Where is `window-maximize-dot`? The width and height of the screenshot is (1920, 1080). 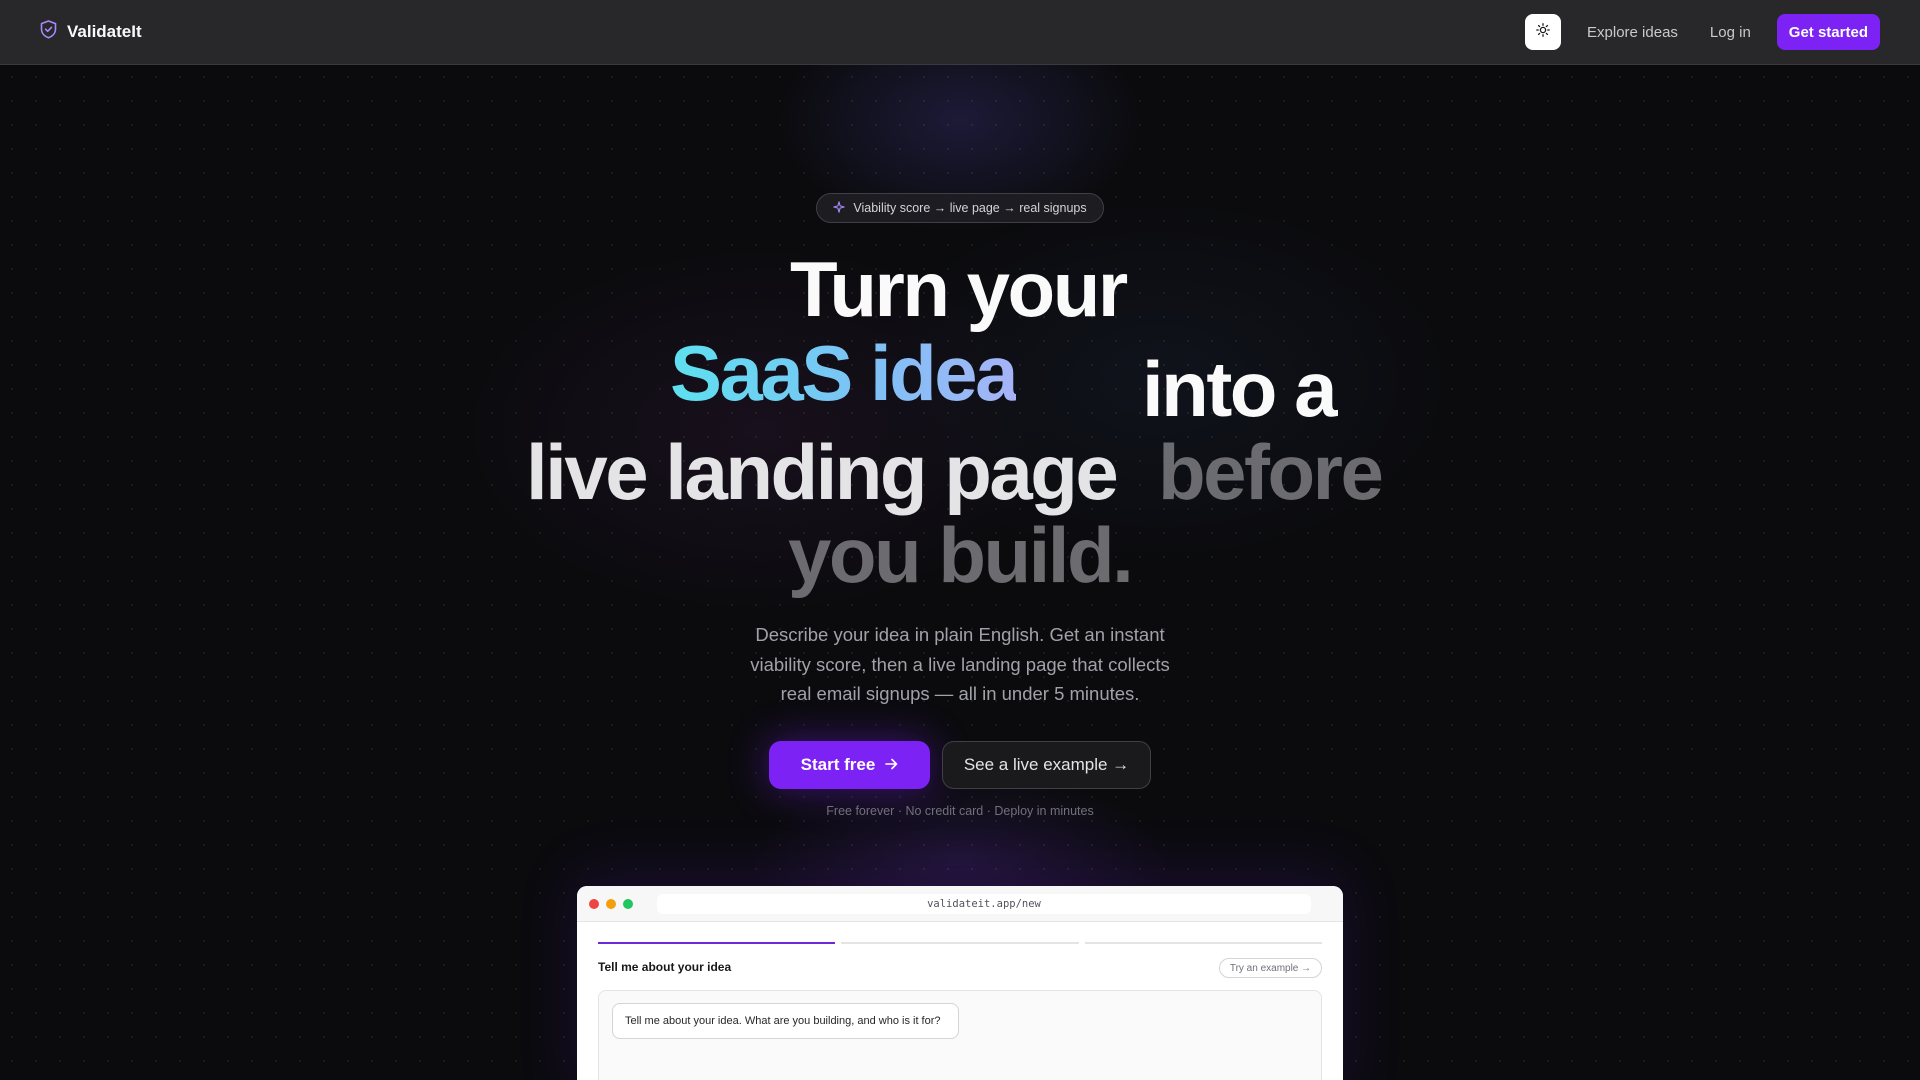 window-maximize-dot is located at coordinates (628, 903).